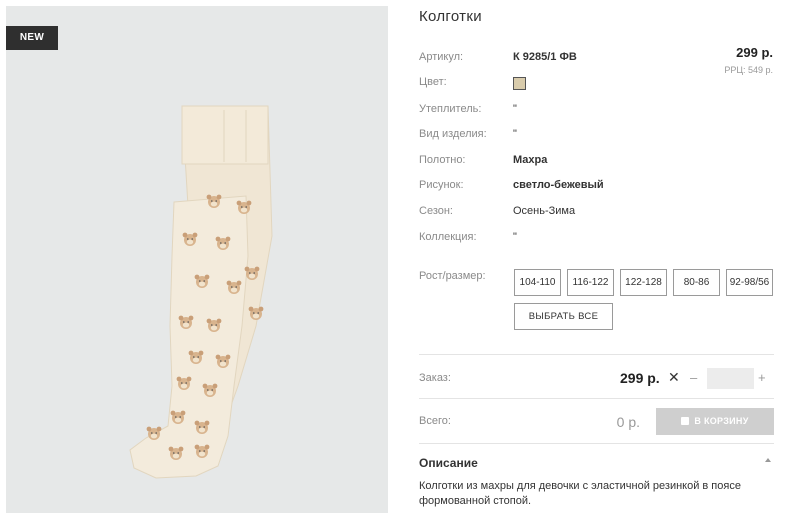 The width and height of the screenshot is (800, 513). What do you see at coordinates (721, 421) in the screenshot?
I see `add-to-cart-label: В КОРЗИНУ` at bounding box center [721, 421].